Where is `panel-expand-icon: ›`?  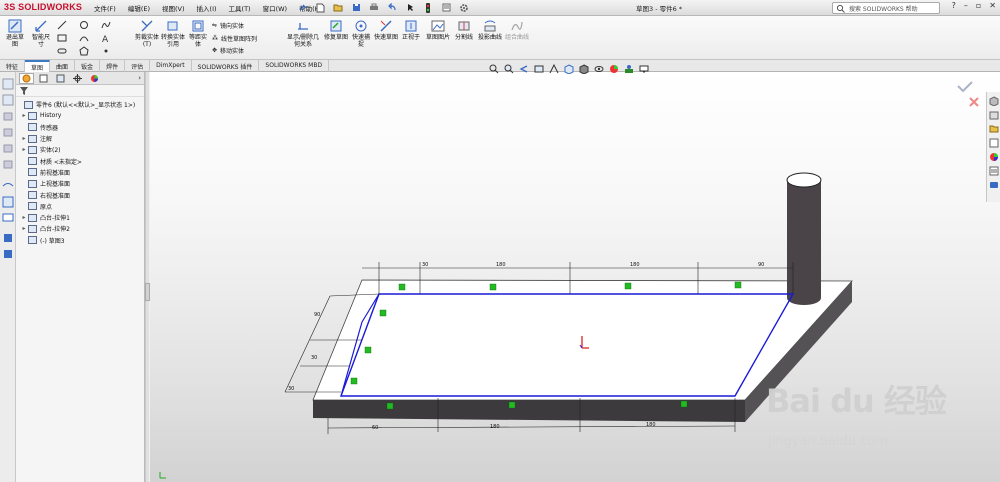 panel-expand-icon: › is located at coordinates (139, 78).